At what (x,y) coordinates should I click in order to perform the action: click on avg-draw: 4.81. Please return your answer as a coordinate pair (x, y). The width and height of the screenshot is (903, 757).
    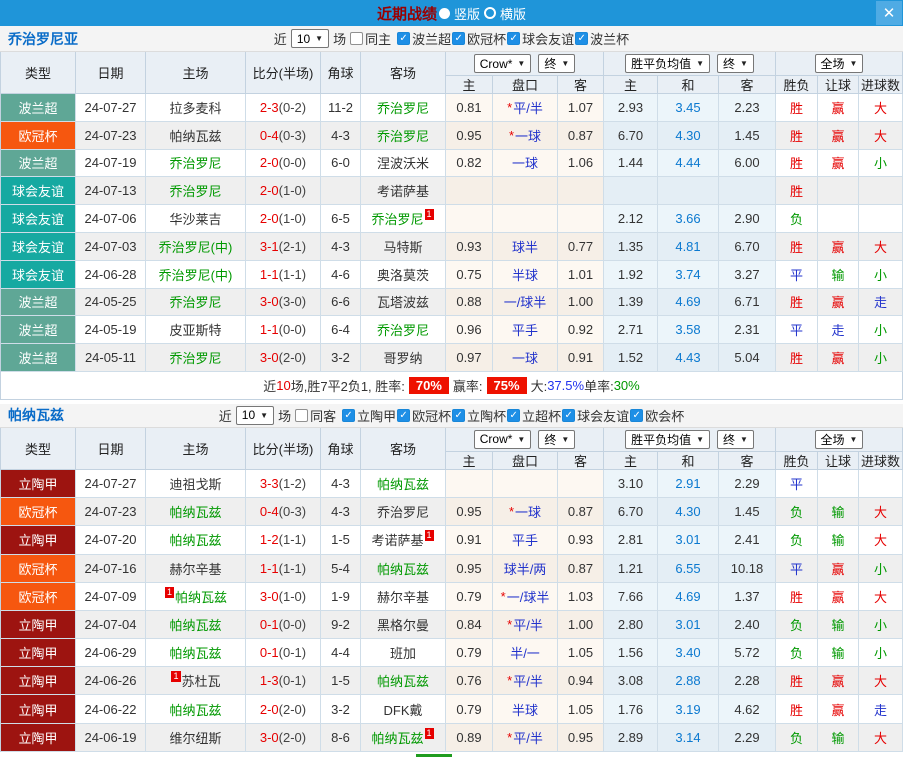
    Looking at the image, I should click on (688, 246).